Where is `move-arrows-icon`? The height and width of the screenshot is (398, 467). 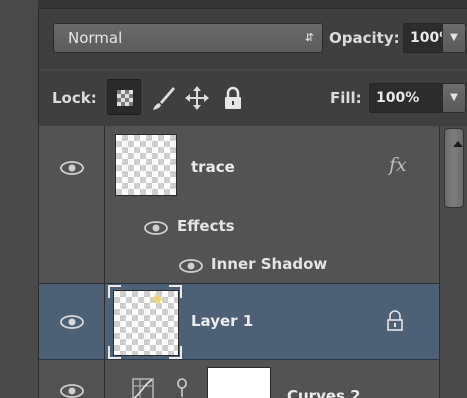
move-arrows-icon is located at coordinates (197, 98).